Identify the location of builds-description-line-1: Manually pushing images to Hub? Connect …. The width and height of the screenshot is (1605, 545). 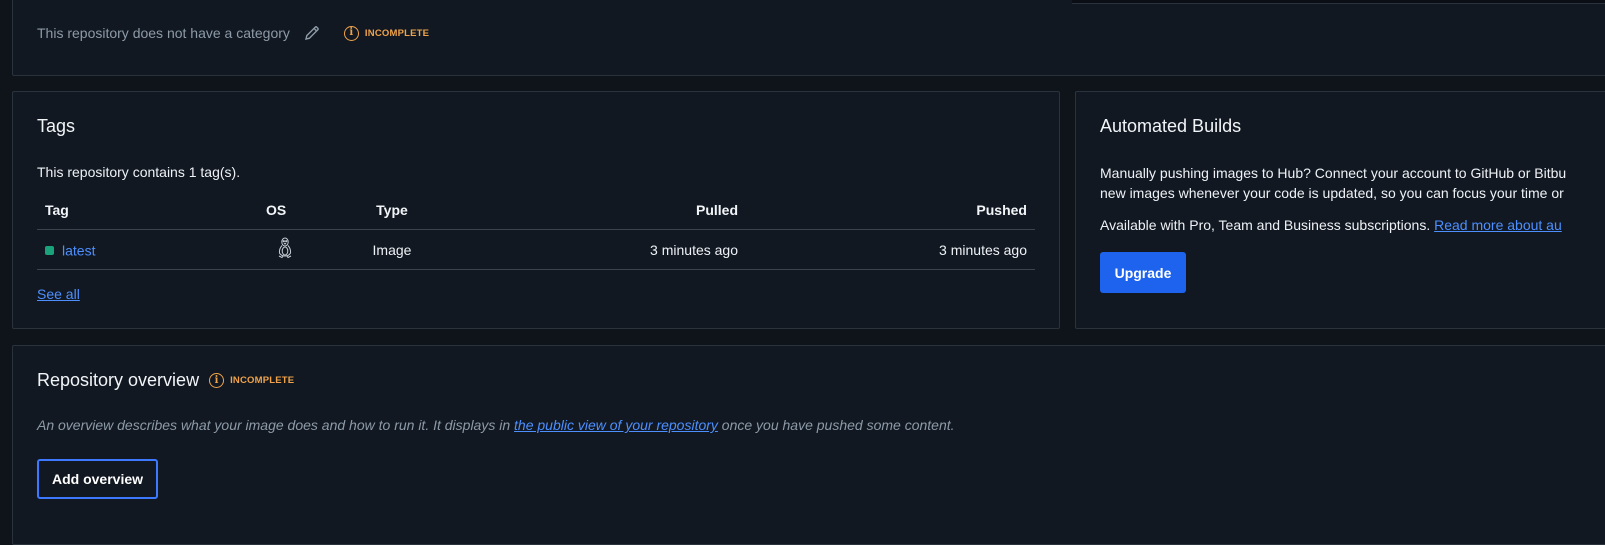
(1333, 173).